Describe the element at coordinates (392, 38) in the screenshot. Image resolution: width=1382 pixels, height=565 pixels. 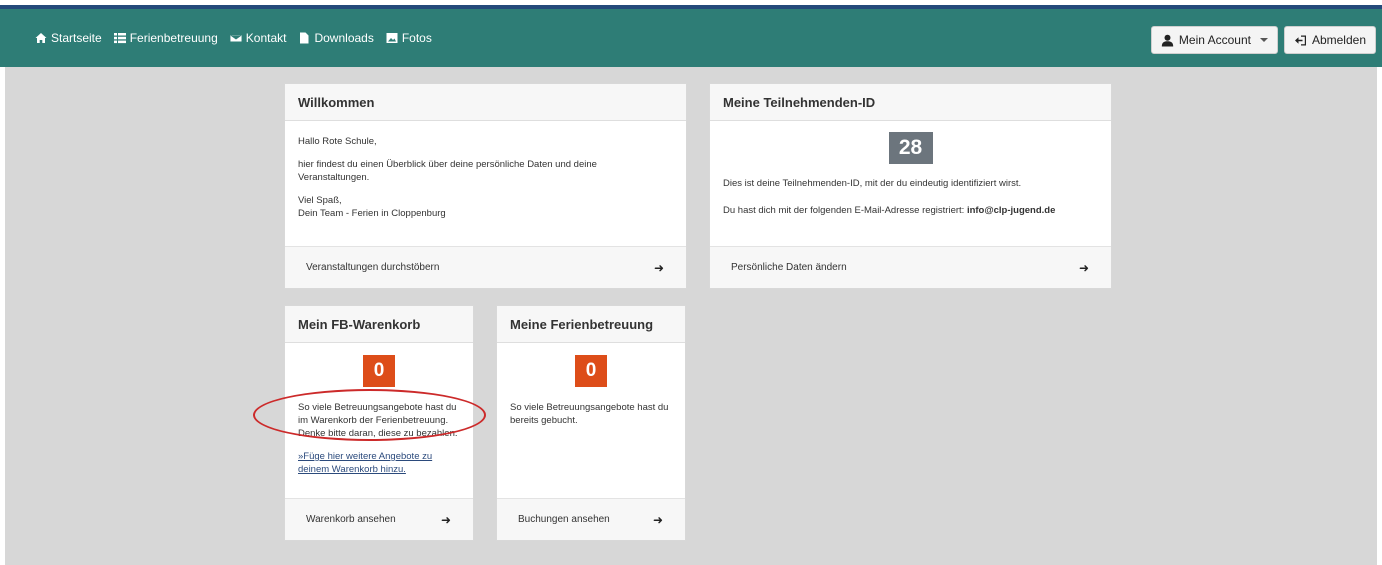
I see `image-icon` at that location.